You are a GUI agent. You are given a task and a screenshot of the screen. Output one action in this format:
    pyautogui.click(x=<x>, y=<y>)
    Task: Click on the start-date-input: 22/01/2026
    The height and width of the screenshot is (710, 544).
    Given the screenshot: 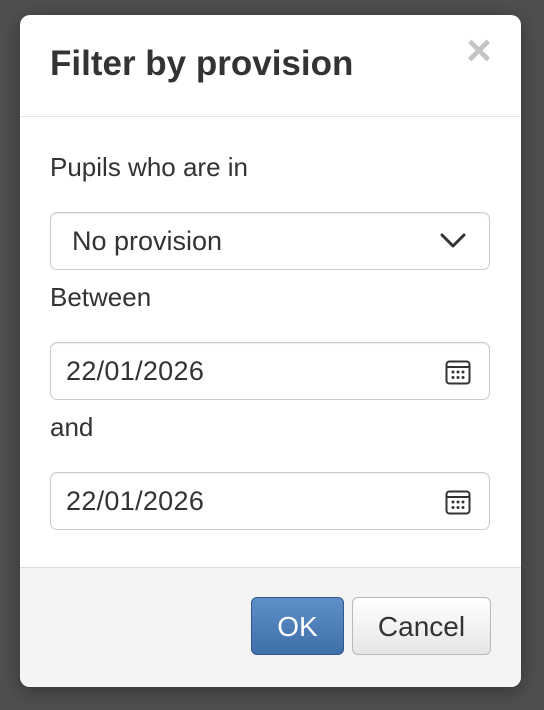 What is the action you would take?
    pyautogui.click(x=270, y=371)
    